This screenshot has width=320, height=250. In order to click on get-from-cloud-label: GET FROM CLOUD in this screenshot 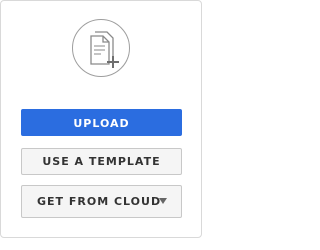, I will do `click(99, 201)`.